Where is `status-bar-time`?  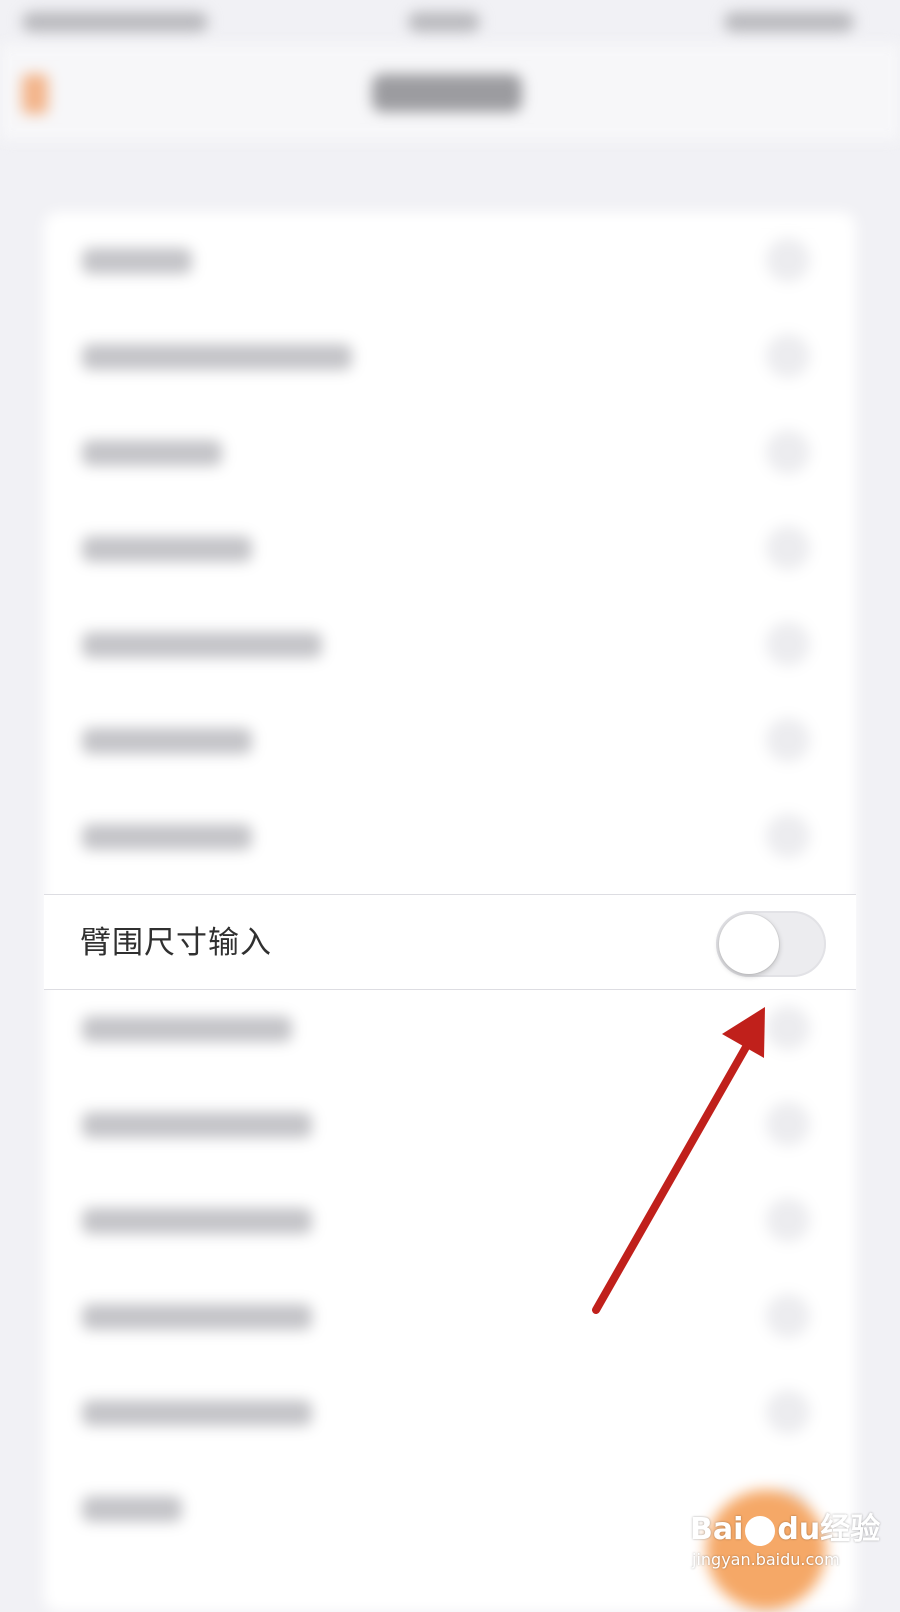
status-bar-time is located at coordinates (444, 22).